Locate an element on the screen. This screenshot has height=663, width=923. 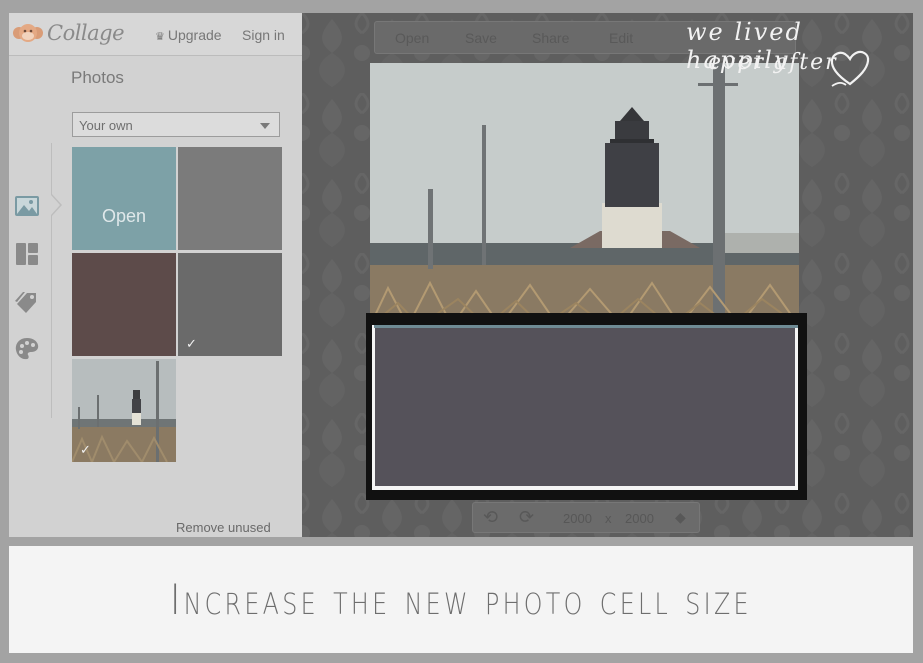
new-photo-cell is located at coordinates (585, 407).